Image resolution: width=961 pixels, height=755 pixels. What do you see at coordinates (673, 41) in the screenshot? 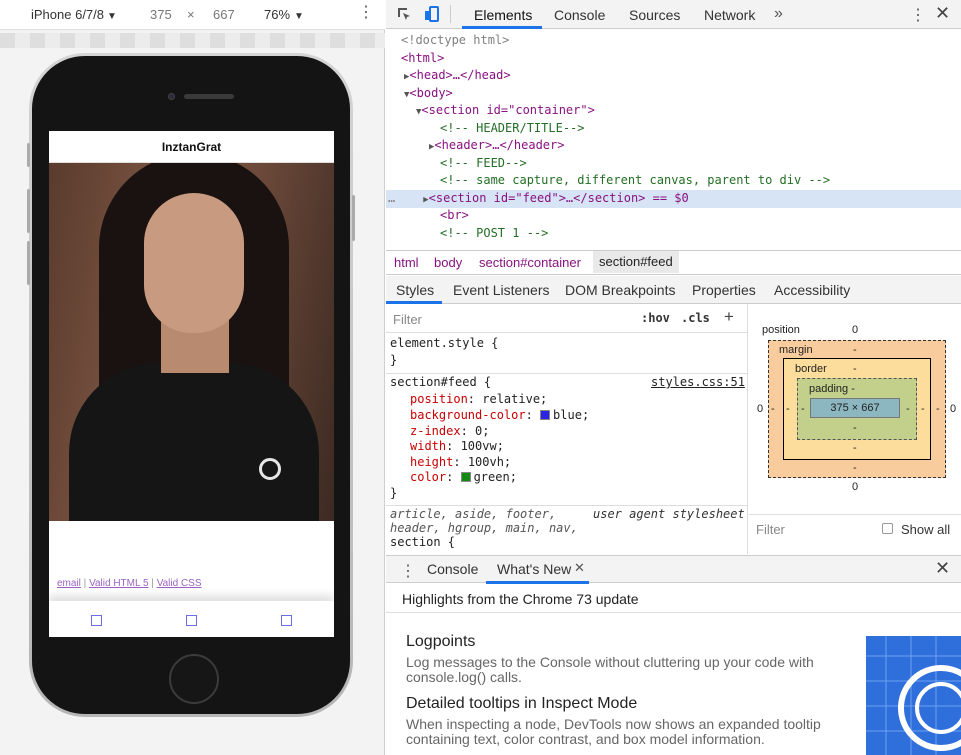
I see `dom-node: <!doctype html>` at bounding box center [673, 41].